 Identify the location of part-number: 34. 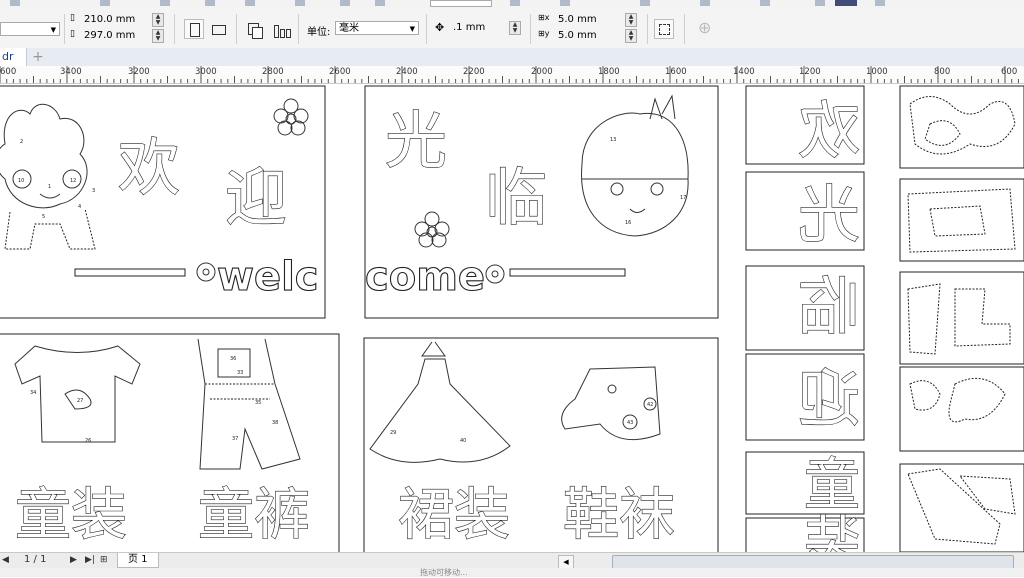
(33, 393).